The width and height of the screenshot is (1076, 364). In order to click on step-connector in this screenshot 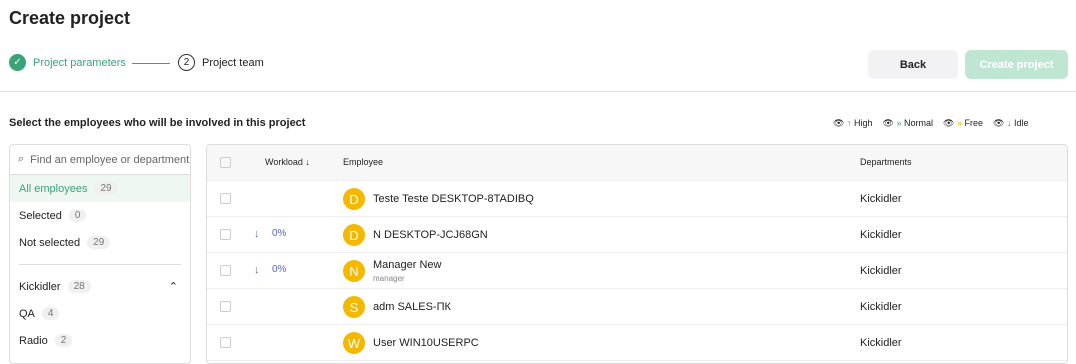, I will do `click(151, 63)`.